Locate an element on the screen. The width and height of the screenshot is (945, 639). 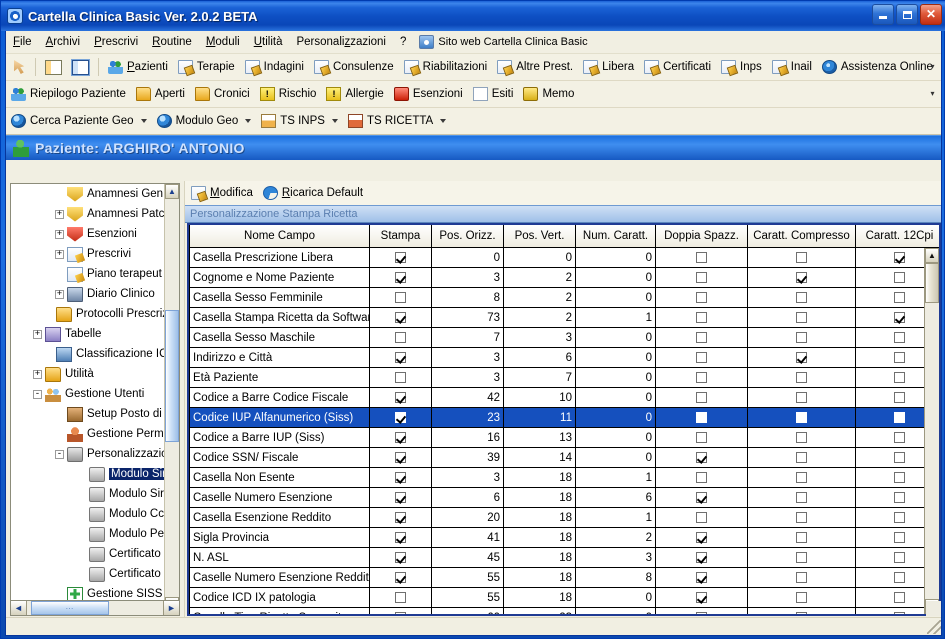
table-row: Caselle Numero Esenzione Reddito 55 18 8 is located at coordinates (564, 577).